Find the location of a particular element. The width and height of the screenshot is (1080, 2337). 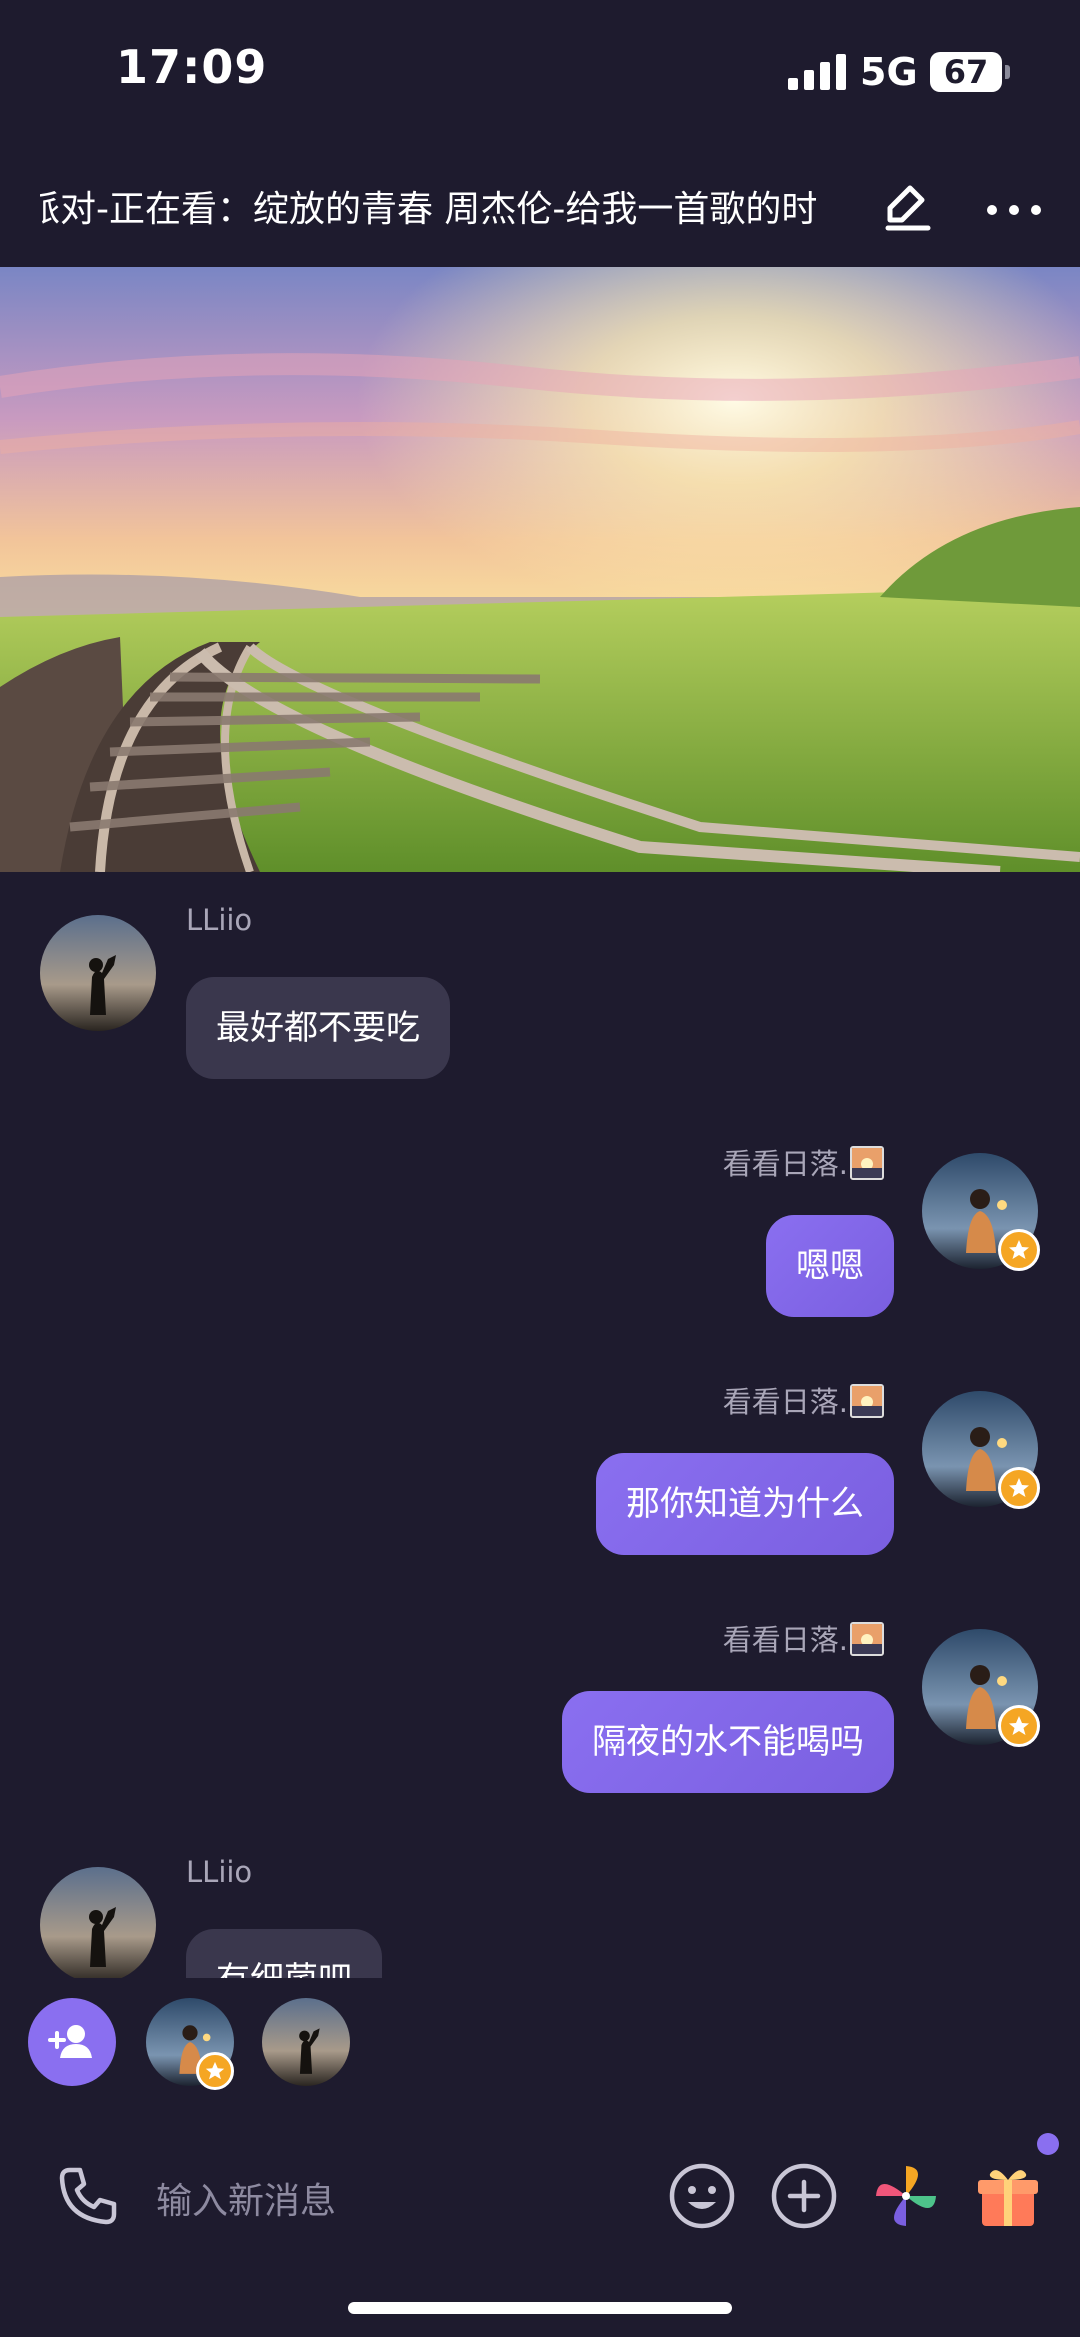

emoji-icon is located at coordinates (702, 2196).